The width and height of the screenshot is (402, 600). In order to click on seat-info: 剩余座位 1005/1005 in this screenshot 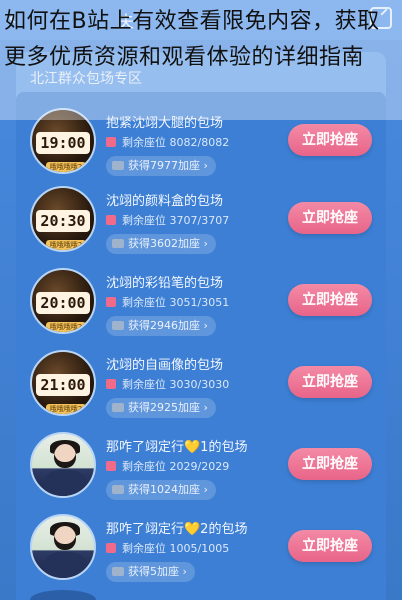, I will do `click(167, 548)`.